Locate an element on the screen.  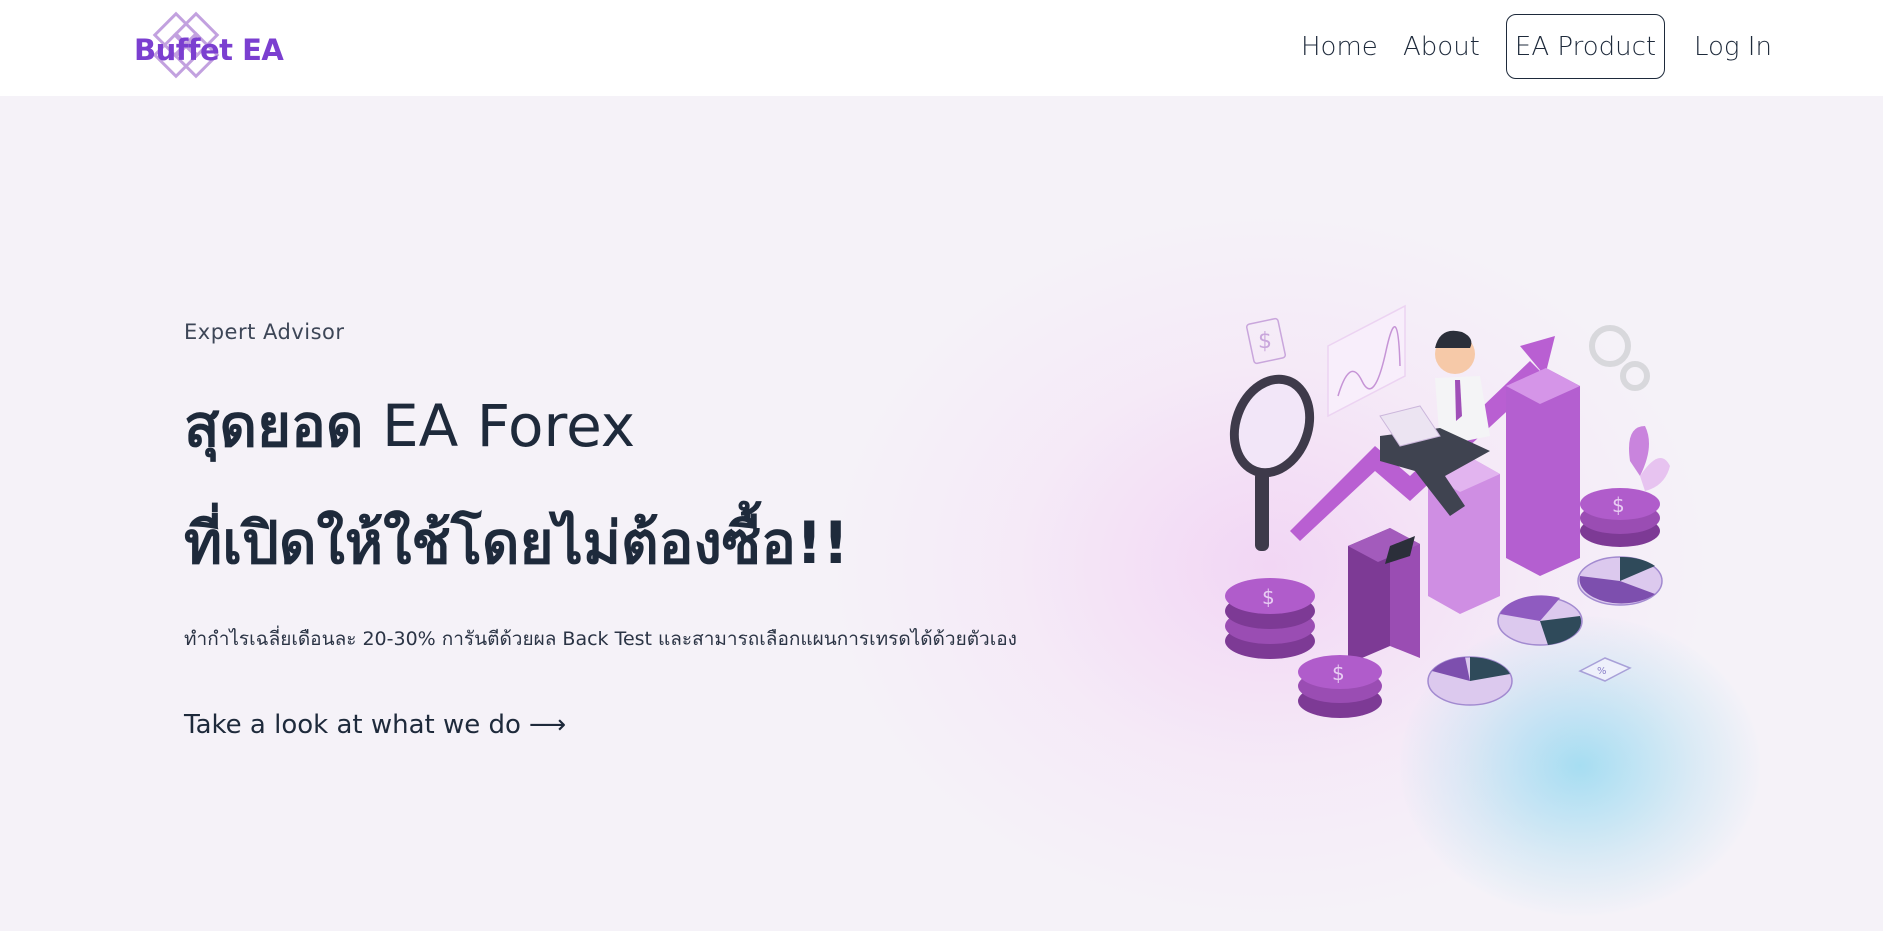
dollar-tag-icon: $ is located at coordinates (1266, 341).